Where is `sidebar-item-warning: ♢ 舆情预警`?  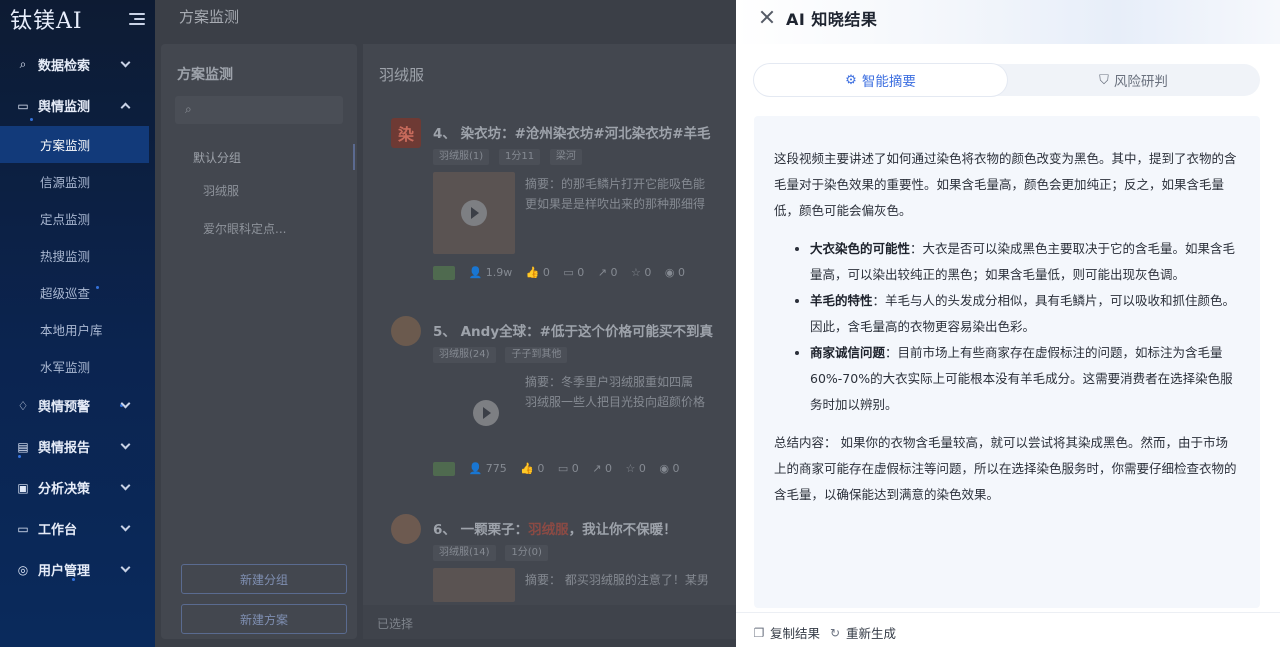
sidebar-item-warning: ♢ 舆情预警 is located at coordinates (77, 405).